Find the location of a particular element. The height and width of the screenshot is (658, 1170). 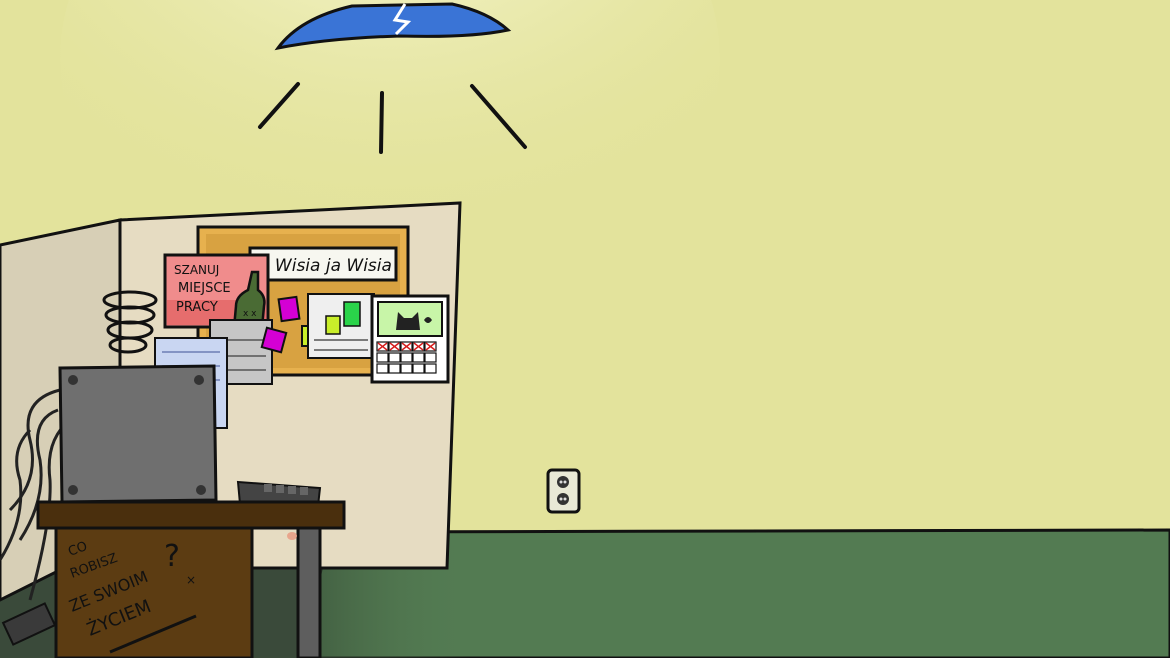

poster-line-2: MIEJSCE is located at coordinates (204, 288).